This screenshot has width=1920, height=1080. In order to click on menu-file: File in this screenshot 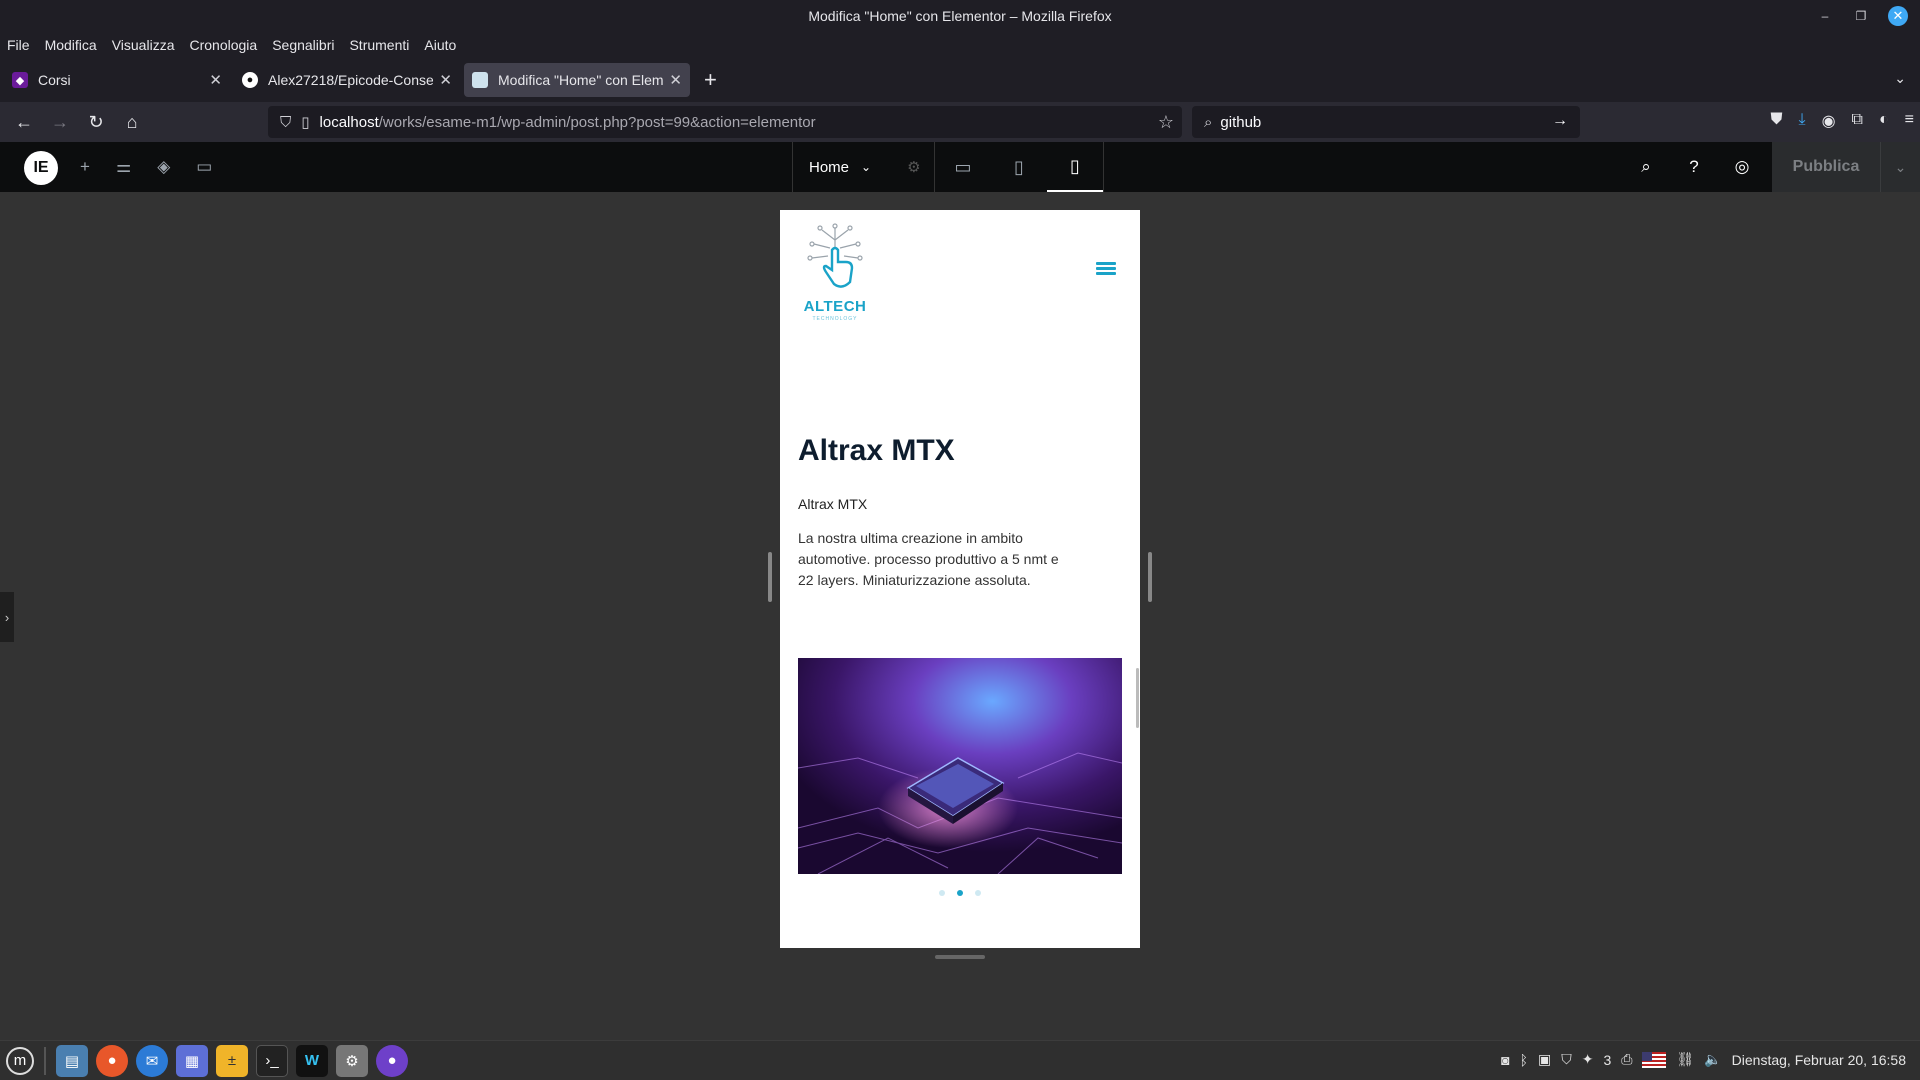, I will do `click(18, 45)`.